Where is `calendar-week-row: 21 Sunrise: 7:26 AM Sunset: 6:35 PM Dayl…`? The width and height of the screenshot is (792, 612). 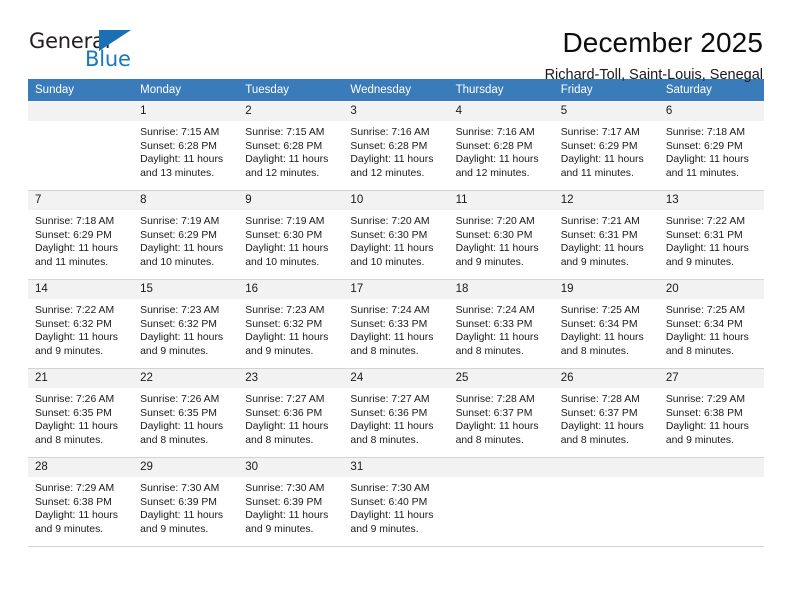
calendar-week-row: 21 Sunrise: 7:26 AM Sunset: 6:35 PM Dayl… is located at coordinates (396, 413).